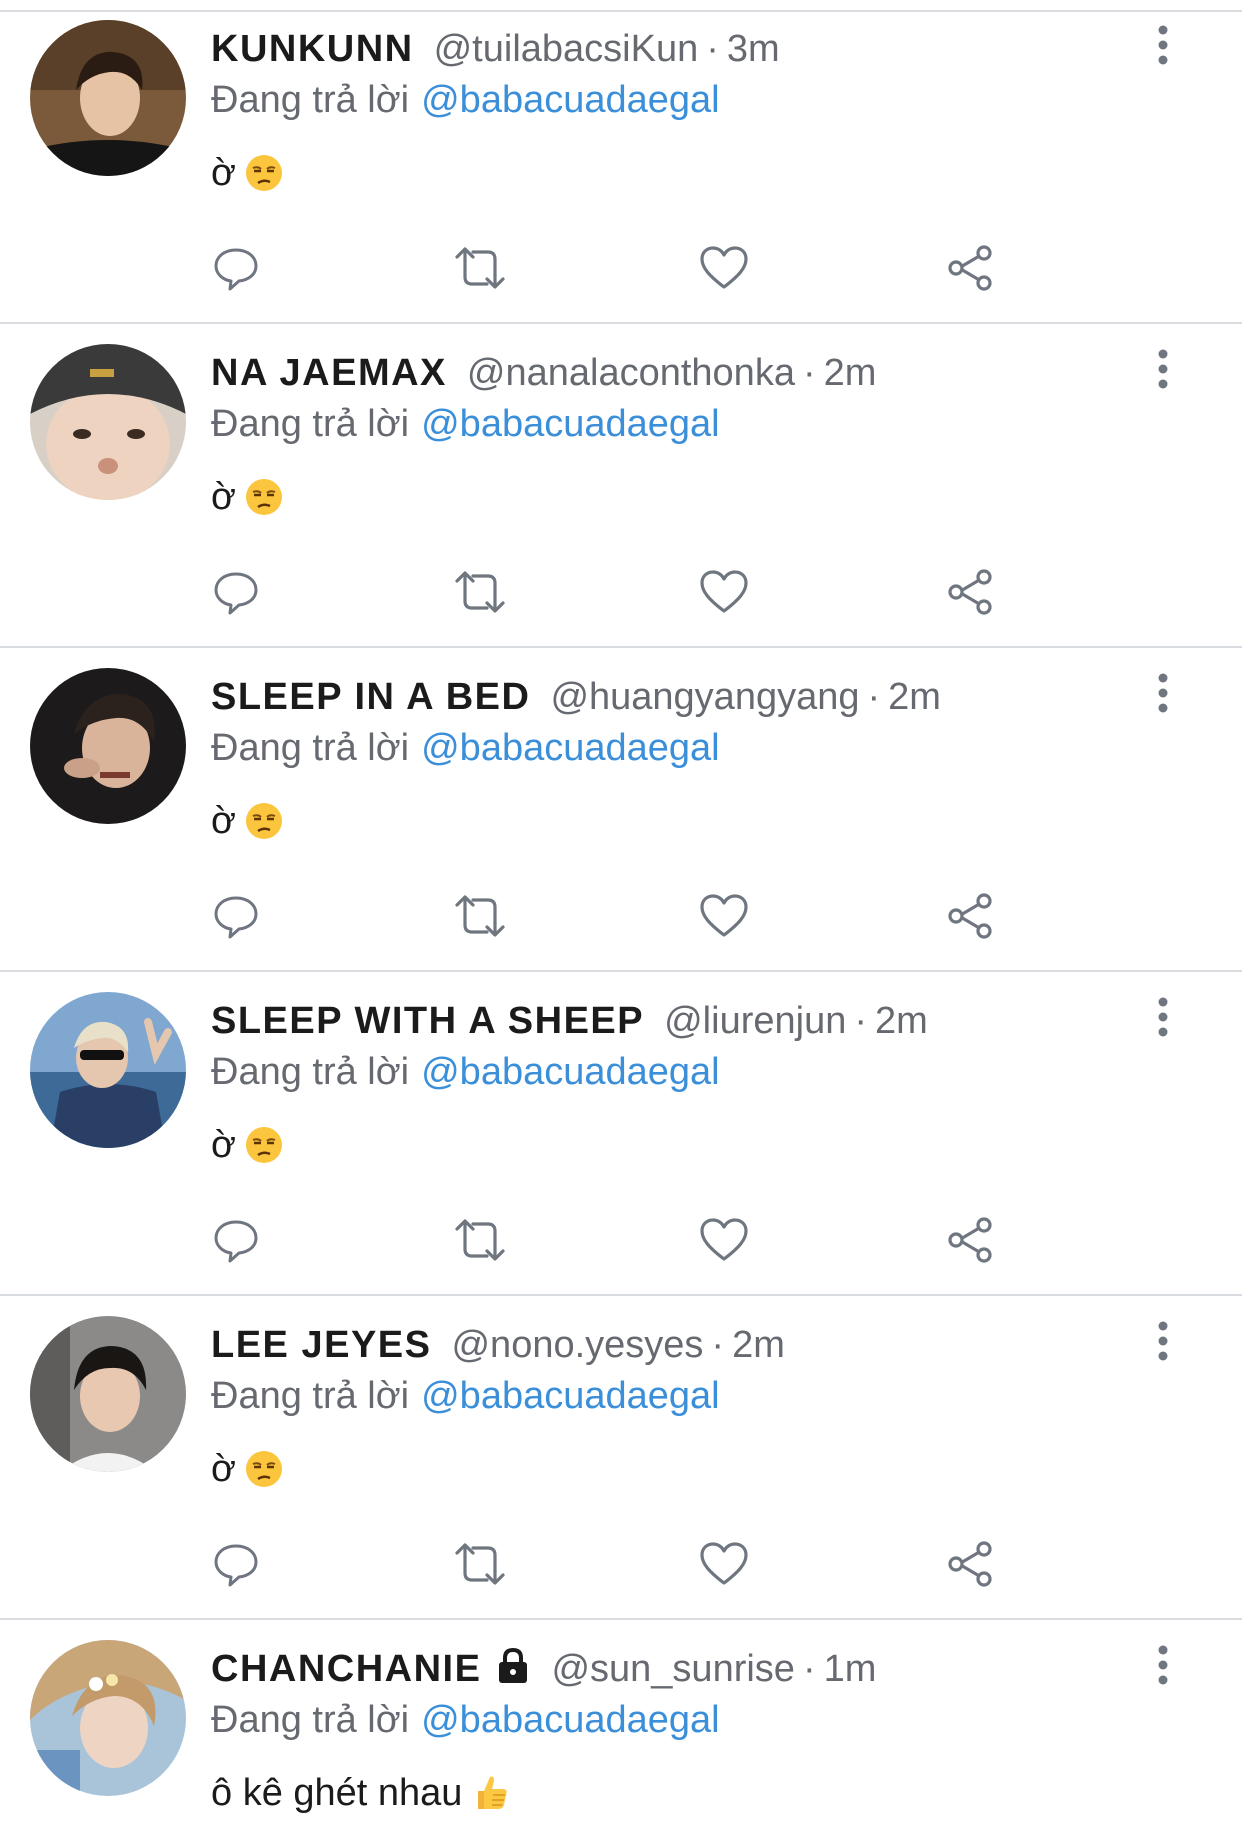  What do you see at coordinates (321, 1345) in the screenshot?
I see `display-name: LEE JEYES` at bounding box center [321, 1345].